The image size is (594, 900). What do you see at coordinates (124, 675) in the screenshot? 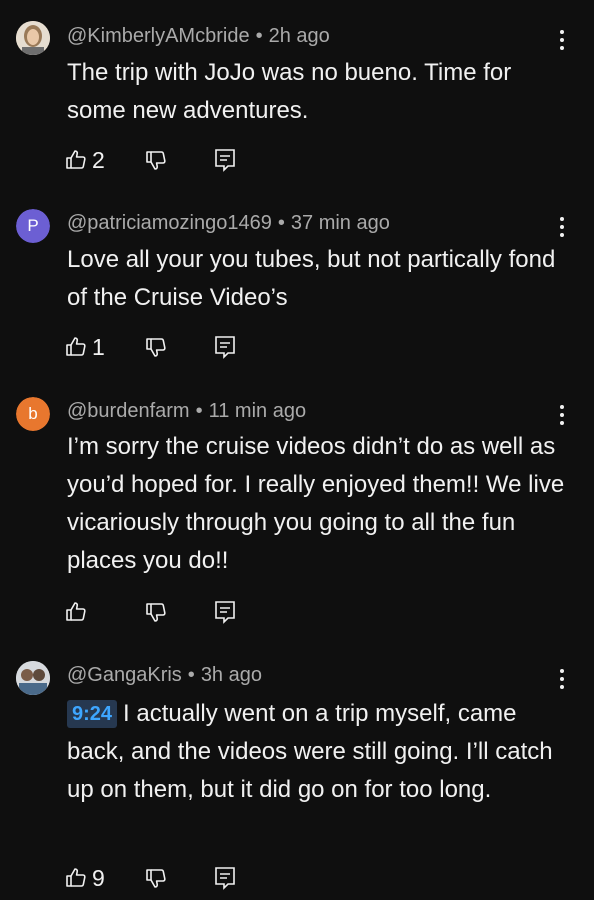
I see `author-name: @GangaKris` at bounding box center [124, 675].